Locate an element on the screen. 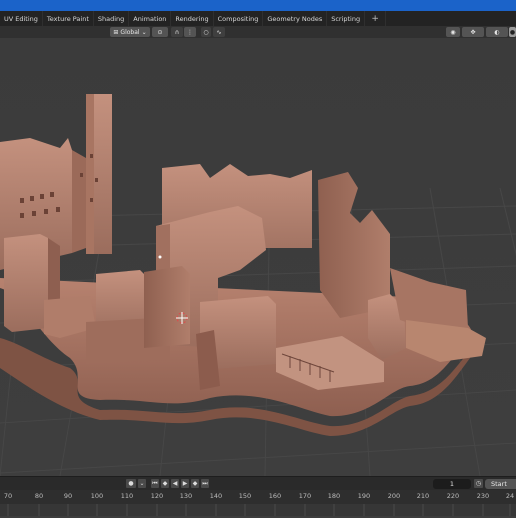 The image size is (516, 518). tower-shadow is located at coordinates (90, 174).